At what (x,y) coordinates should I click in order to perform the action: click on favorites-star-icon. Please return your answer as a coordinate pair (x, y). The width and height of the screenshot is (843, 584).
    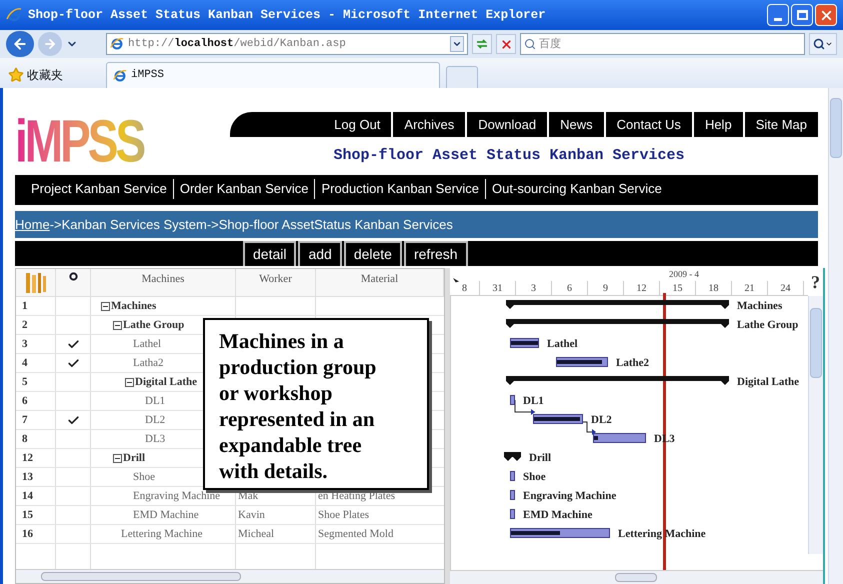
    Looking at the image, I should click on (16, 75).